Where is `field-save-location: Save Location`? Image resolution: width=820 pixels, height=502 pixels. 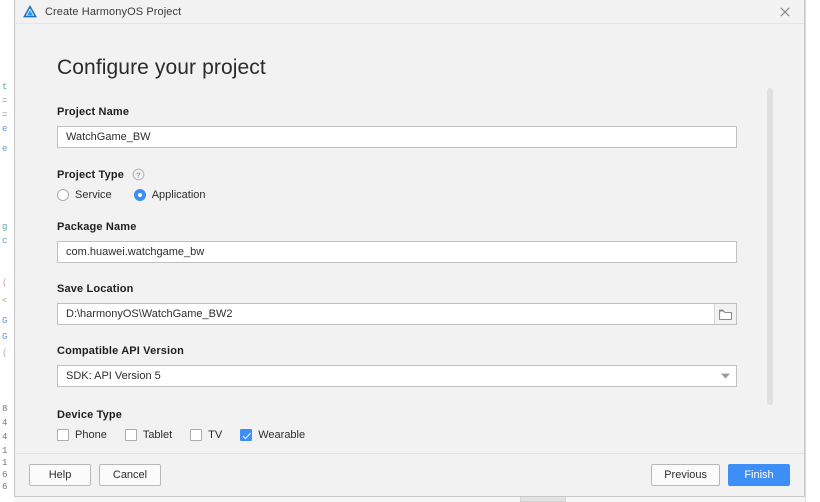
field-save-location: Save Location is located at coordinates (409, 304).